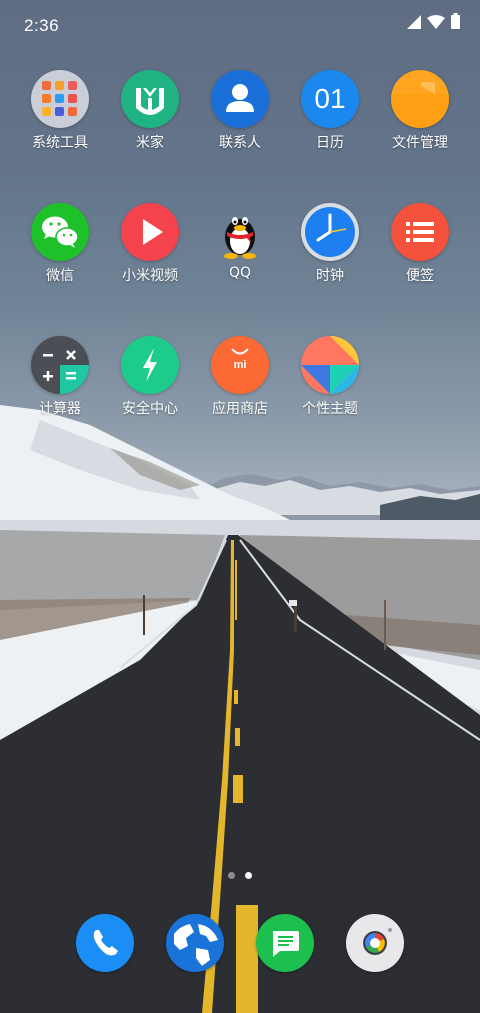 This screenshot has height=1013, width=480. I want to click on calculator-icon, so click(60, 365).